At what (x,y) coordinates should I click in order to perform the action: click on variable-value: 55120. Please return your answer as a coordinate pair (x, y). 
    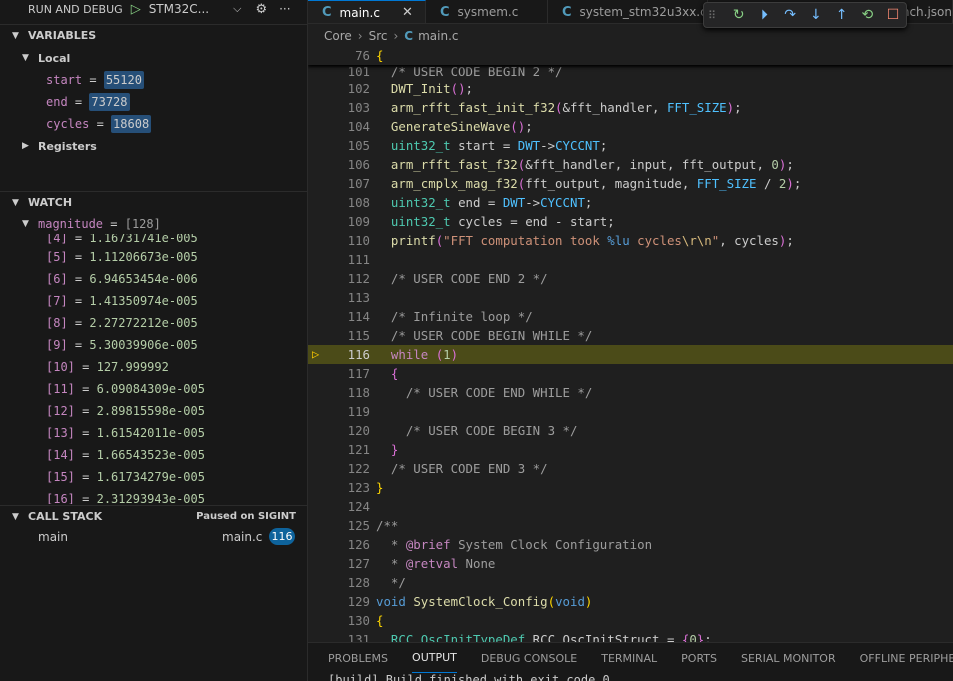
    Looking at the image, I should click on (123, 80).